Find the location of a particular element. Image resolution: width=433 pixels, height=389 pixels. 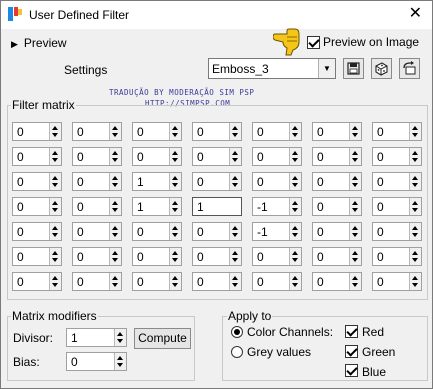

bias-stepper: 0 is located at coordinates (96, 361).